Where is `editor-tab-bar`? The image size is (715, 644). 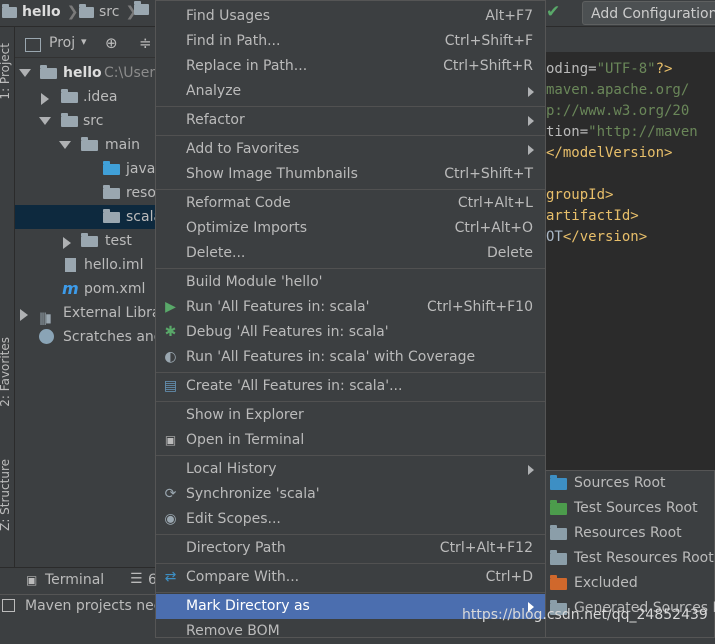 editor-tab-bar is located at coordinates (630, 40).